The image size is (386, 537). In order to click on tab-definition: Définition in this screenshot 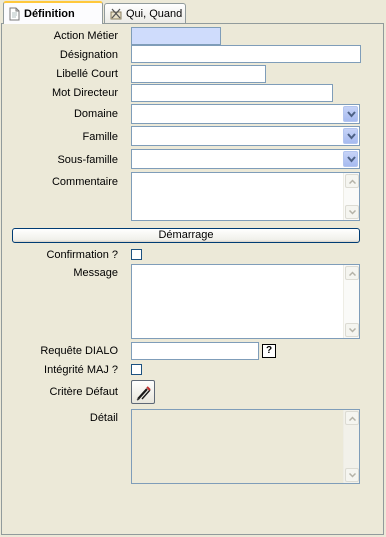, I will do `click(53, 12)`.